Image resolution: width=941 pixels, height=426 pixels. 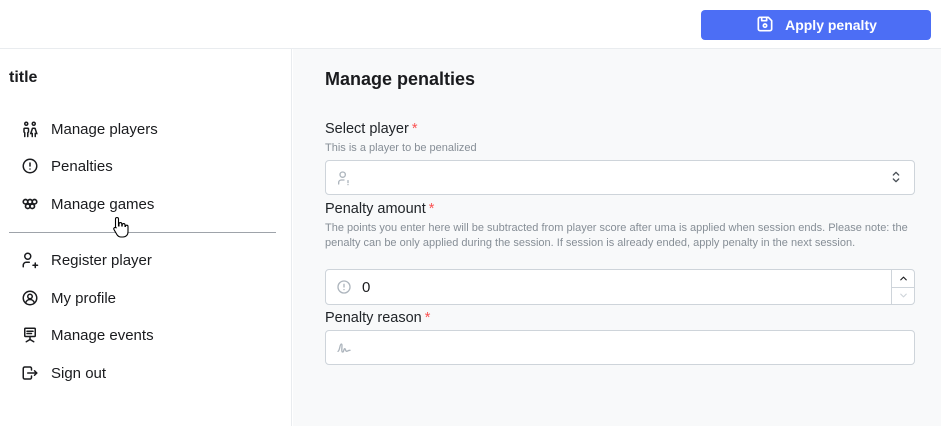 I want to click on decrement-button, so click(x=903, y=295).